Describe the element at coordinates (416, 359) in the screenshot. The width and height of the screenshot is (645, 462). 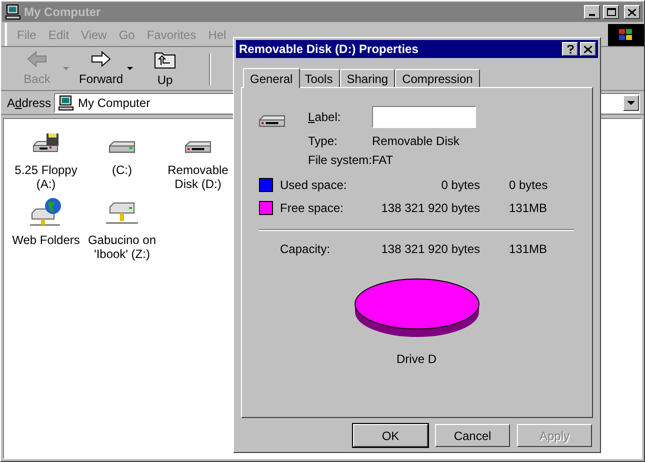
I see `drive-caption: Drive D` at that location.